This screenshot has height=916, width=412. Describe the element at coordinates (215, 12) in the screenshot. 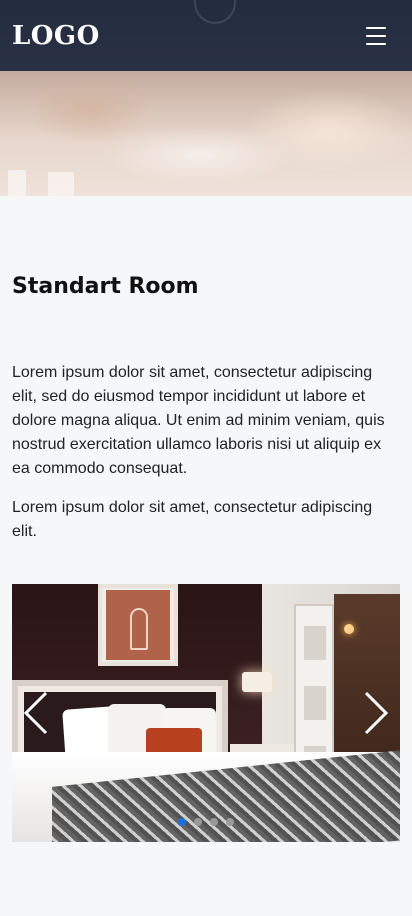

I see `ceiling-light` at that location.